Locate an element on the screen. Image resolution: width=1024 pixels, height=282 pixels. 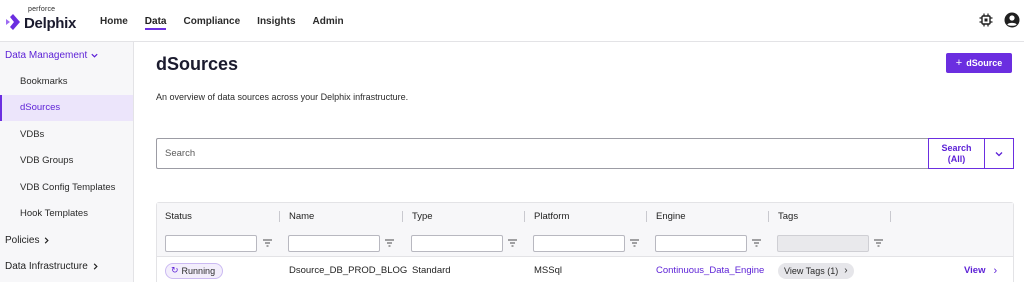
view-label: View is located at coordinates (975, 270).